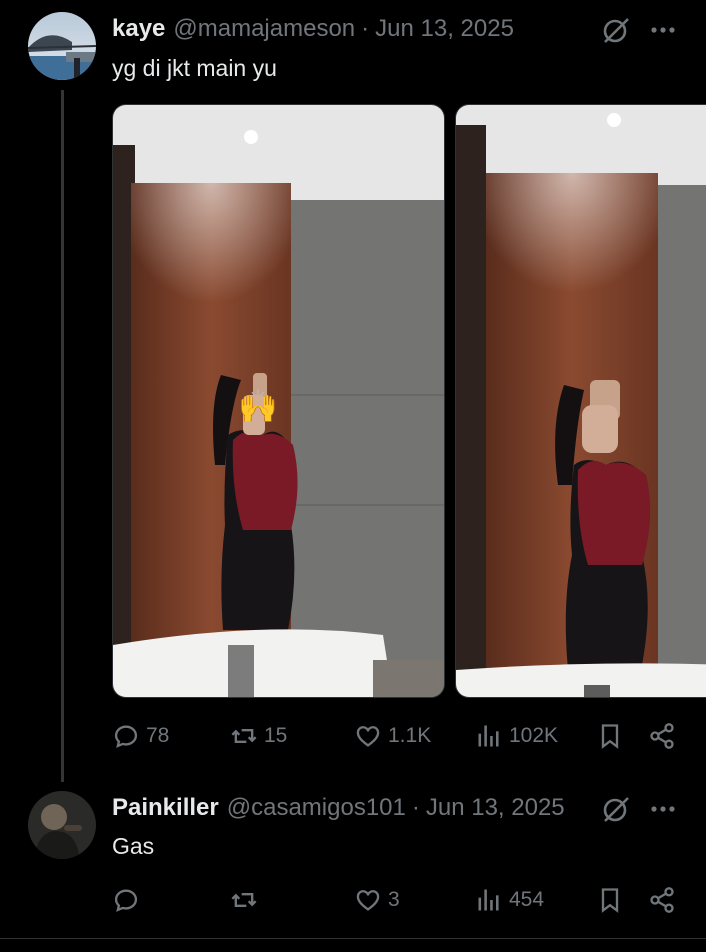 The width and height of the screenshot is (706, 952). What do you see at coordinates (258, 406) in the screenshot?
I see `hands-emoji: 🙌` at bounding box center [258, 406].